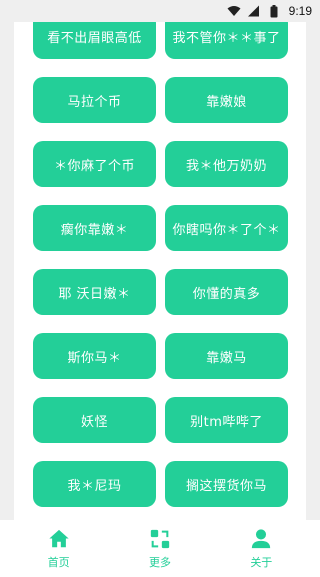 The width and height of the screenshot is (320, 577). I want to click on phrase-button: 妖怪, so click(94, 420).